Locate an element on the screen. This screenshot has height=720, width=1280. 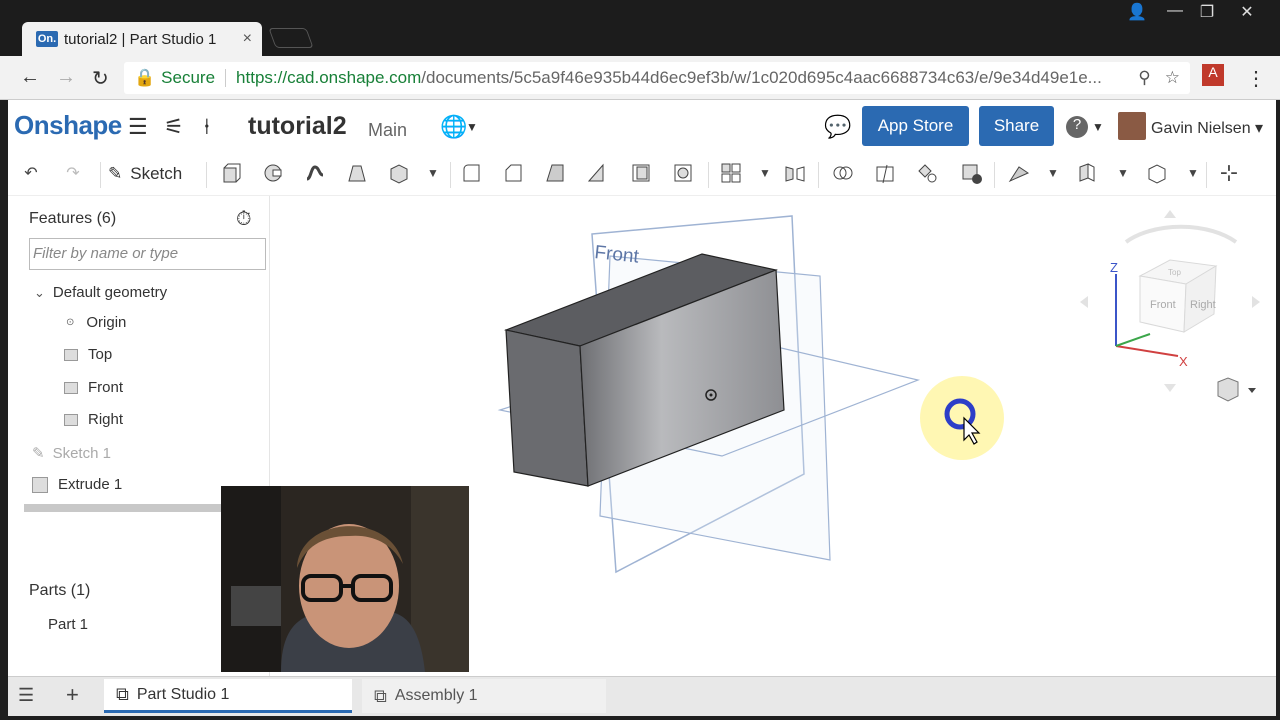
sketch-label: Sketch is located at coordinates (156, 173).